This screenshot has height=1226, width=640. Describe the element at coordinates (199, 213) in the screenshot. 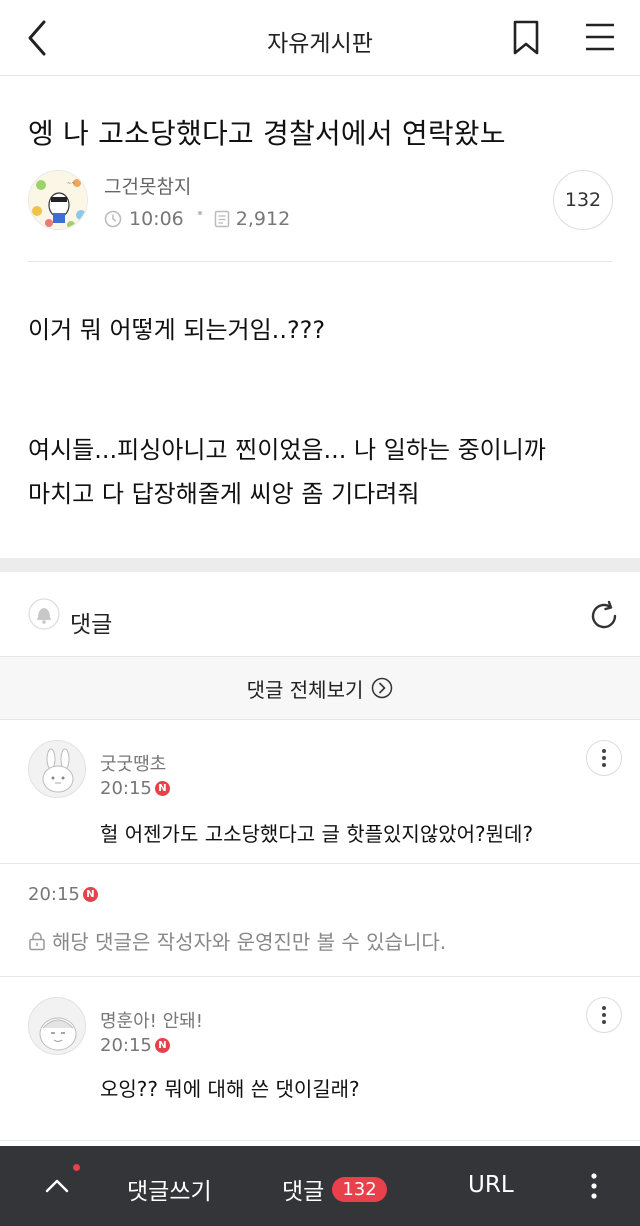

I see `meta-separator` at that location.